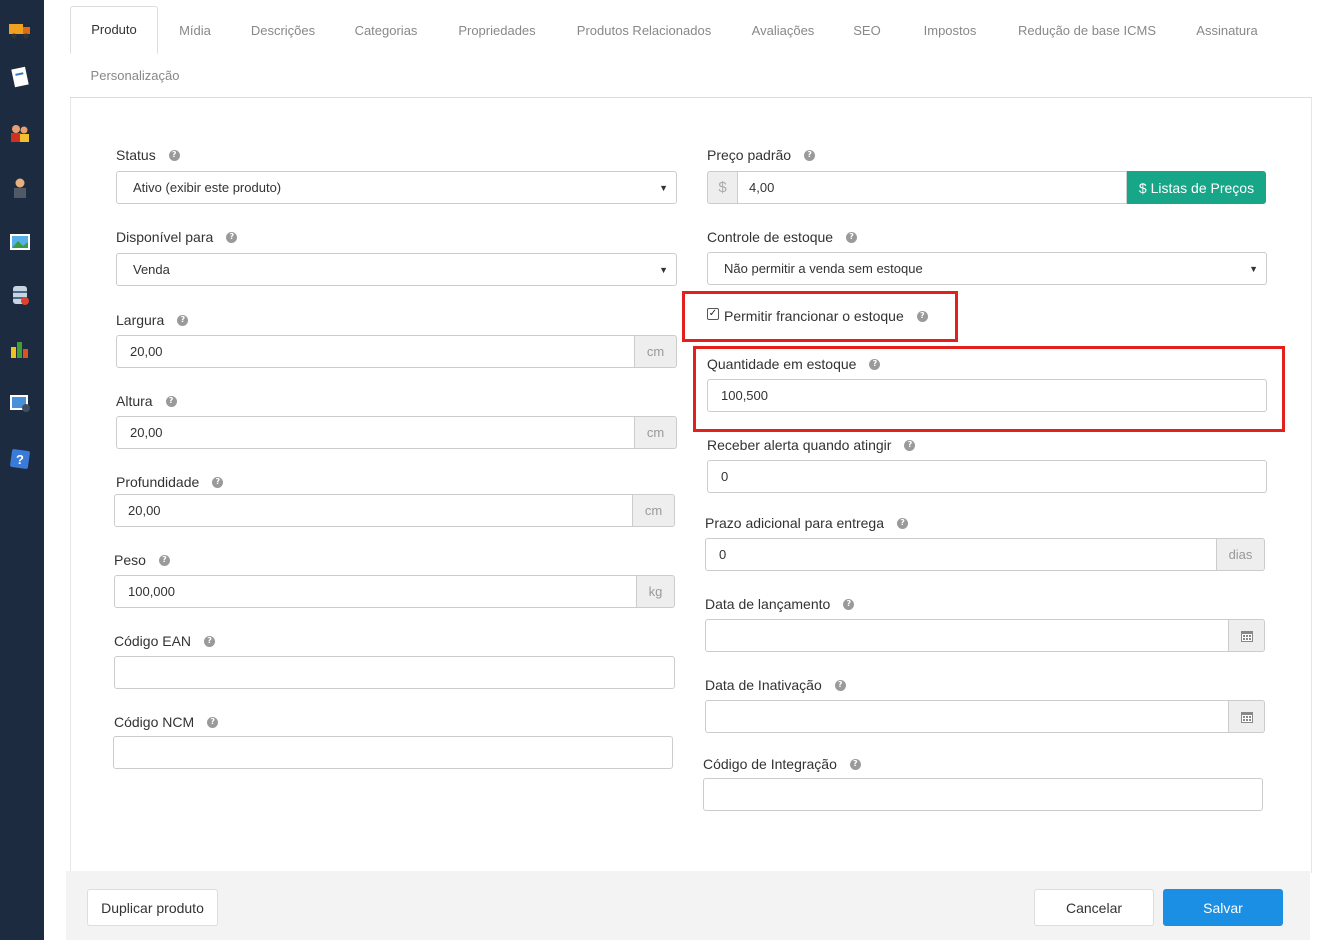 Image resolution: width=1338 pixels, height=940 pixels. I want to click on profundidade-input: 20,00, so click(373, 510).